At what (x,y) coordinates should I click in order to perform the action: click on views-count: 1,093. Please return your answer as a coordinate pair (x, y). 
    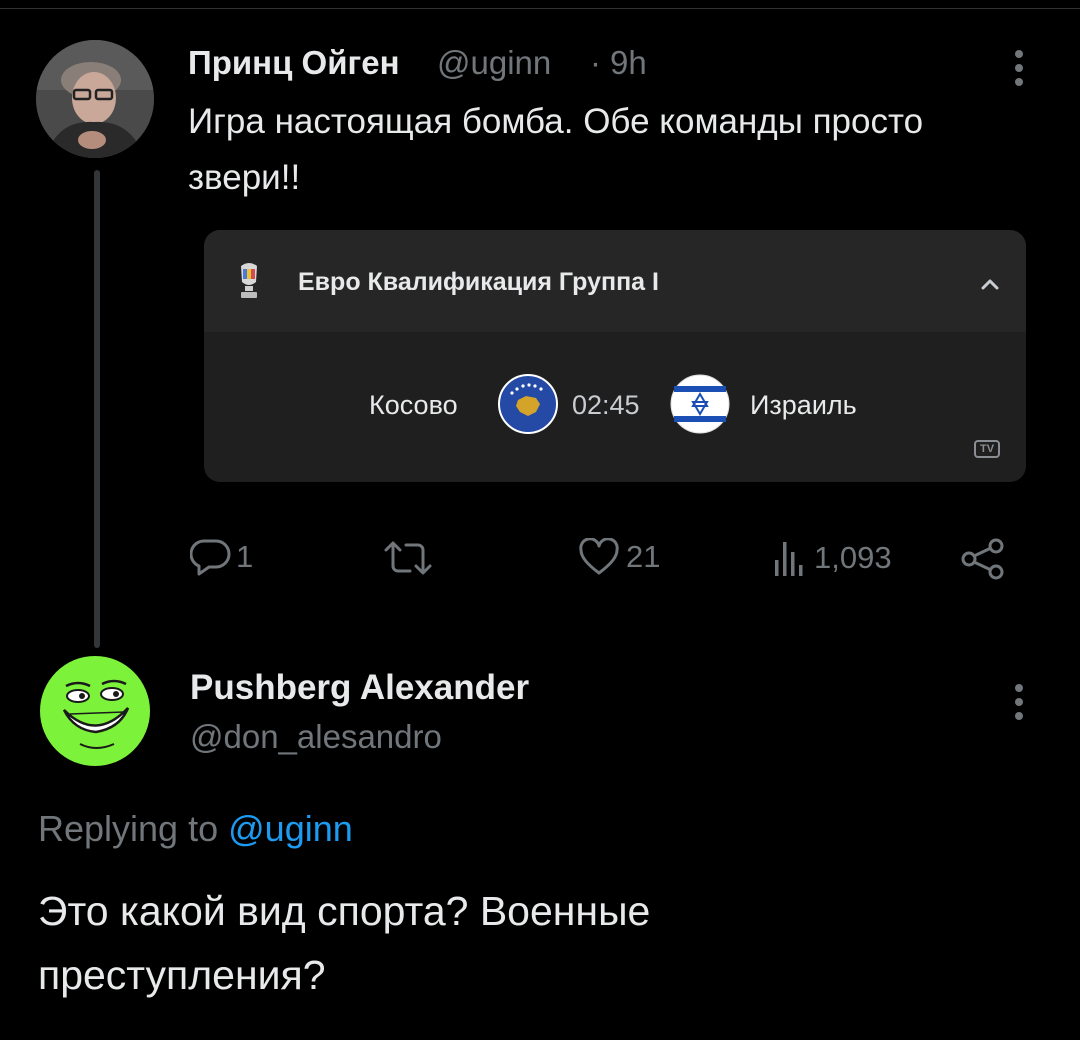
    Looking at the image, I should click on (853, 557).